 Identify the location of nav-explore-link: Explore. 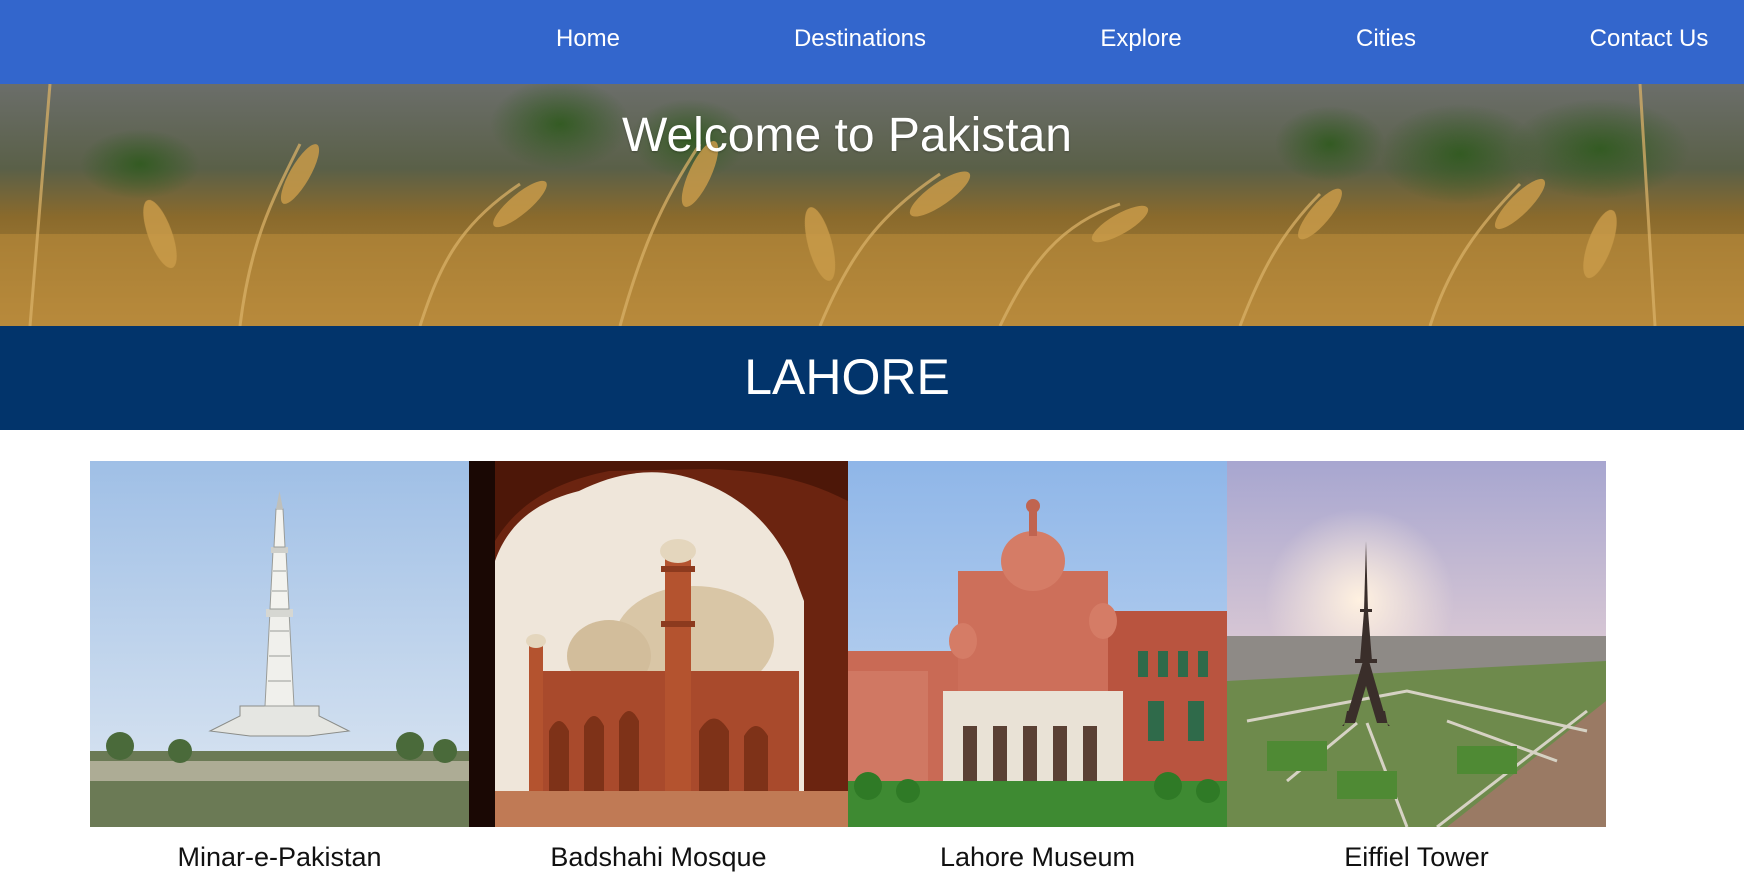
(1140, 39).